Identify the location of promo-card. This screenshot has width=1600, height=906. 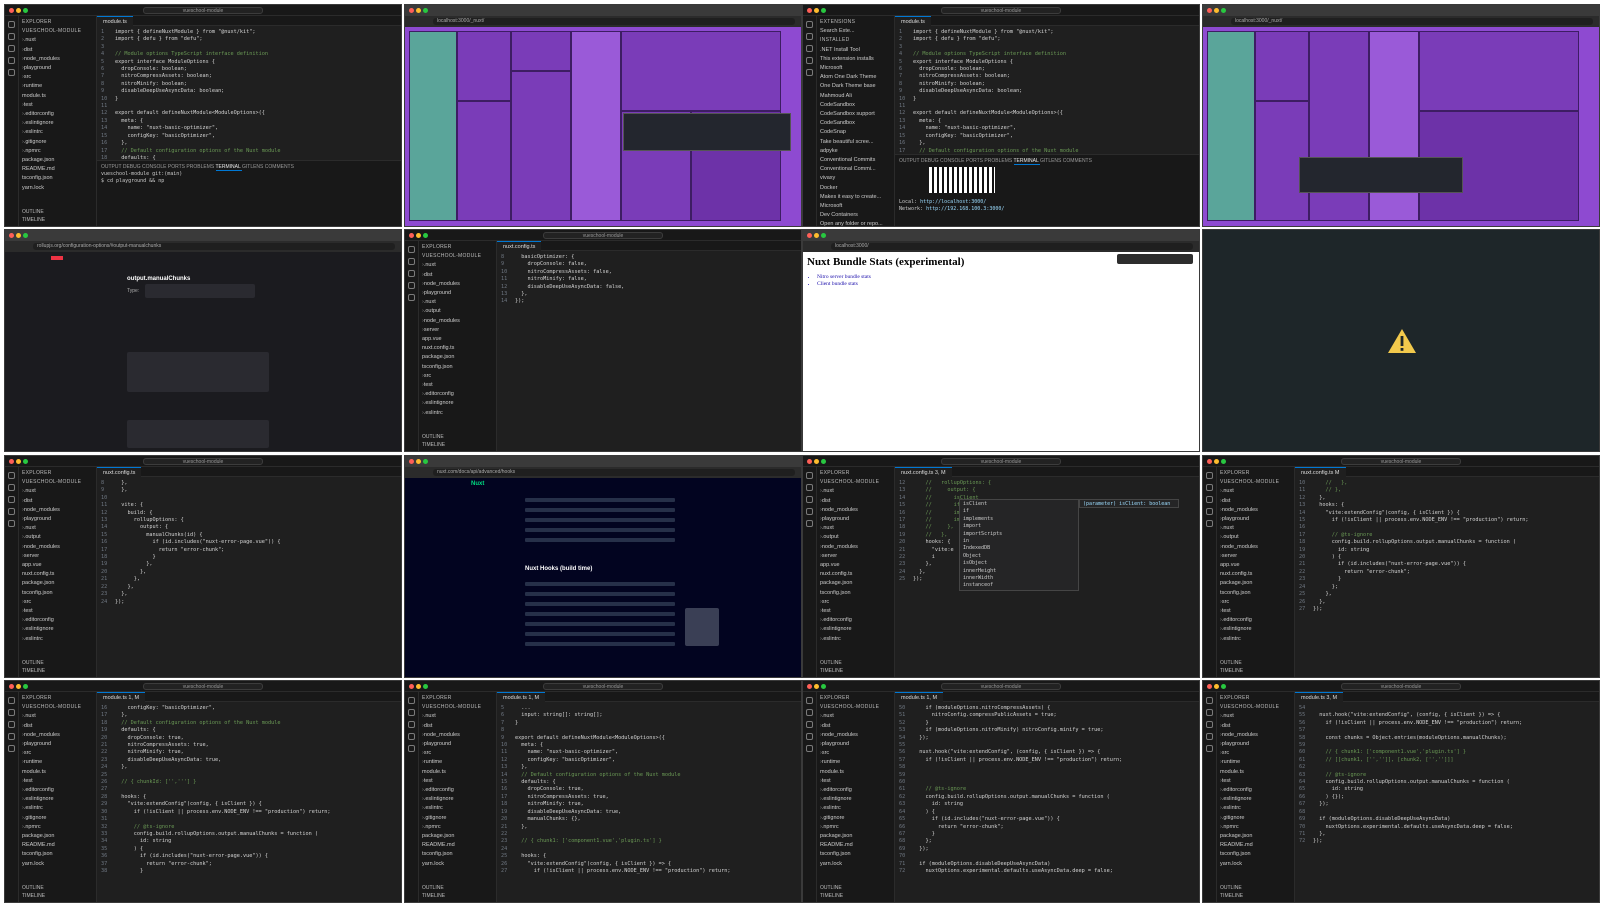
(702, 627).